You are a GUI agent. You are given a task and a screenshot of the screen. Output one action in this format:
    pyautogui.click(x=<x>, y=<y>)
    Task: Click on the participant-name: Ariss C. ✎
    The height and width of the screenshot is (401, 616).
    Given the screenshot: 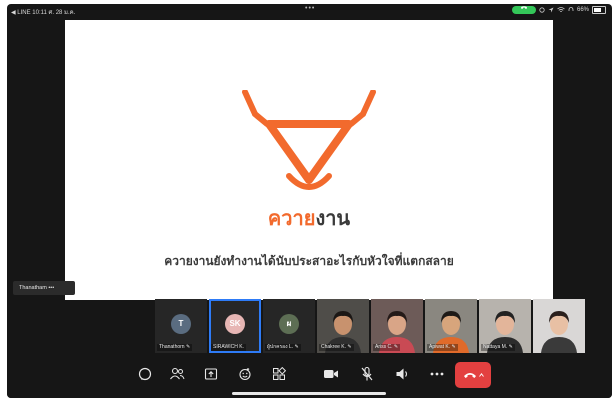 What is the action you would take?
    pyautogui.click(x=387, y=347)
    